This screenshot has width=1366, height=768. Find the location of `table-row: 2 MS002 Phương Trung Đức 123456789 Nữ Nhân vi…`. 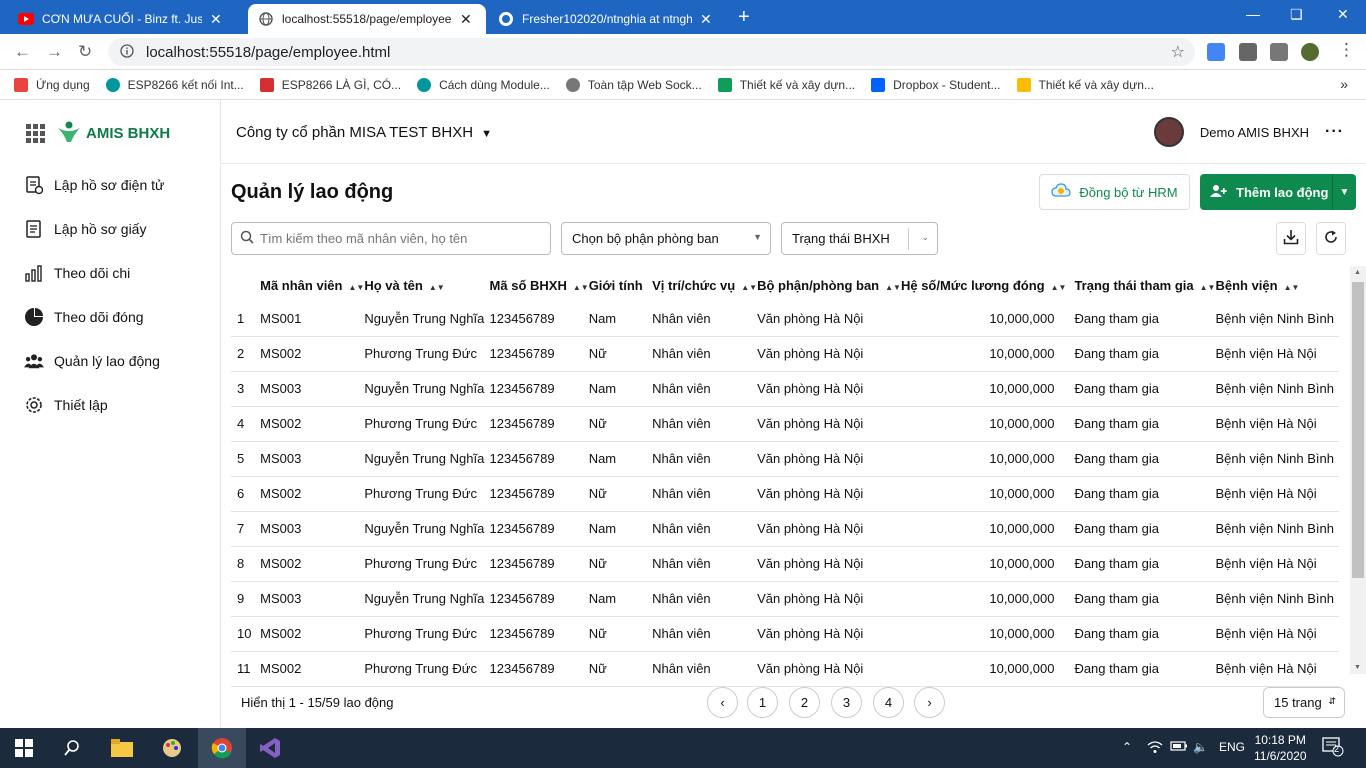

table-row: 2 MS002 Phương Trung Đức 123456789 Nữ Nhân vi… is located at coordinates (785, 354).